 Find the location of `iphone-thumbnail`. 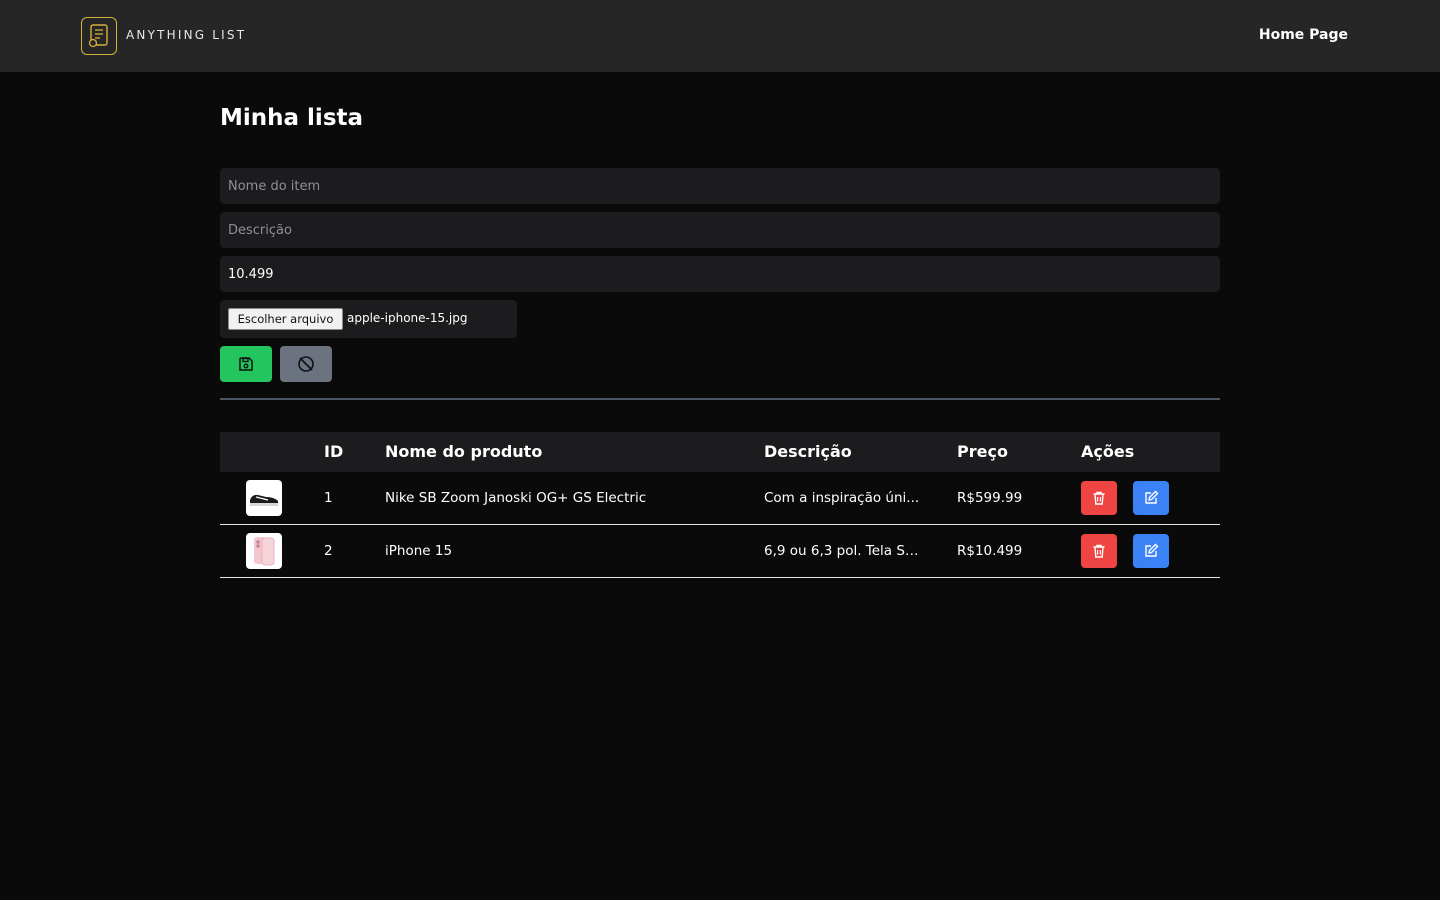

iphone-thumbnail is located at coordinates (264, 551).